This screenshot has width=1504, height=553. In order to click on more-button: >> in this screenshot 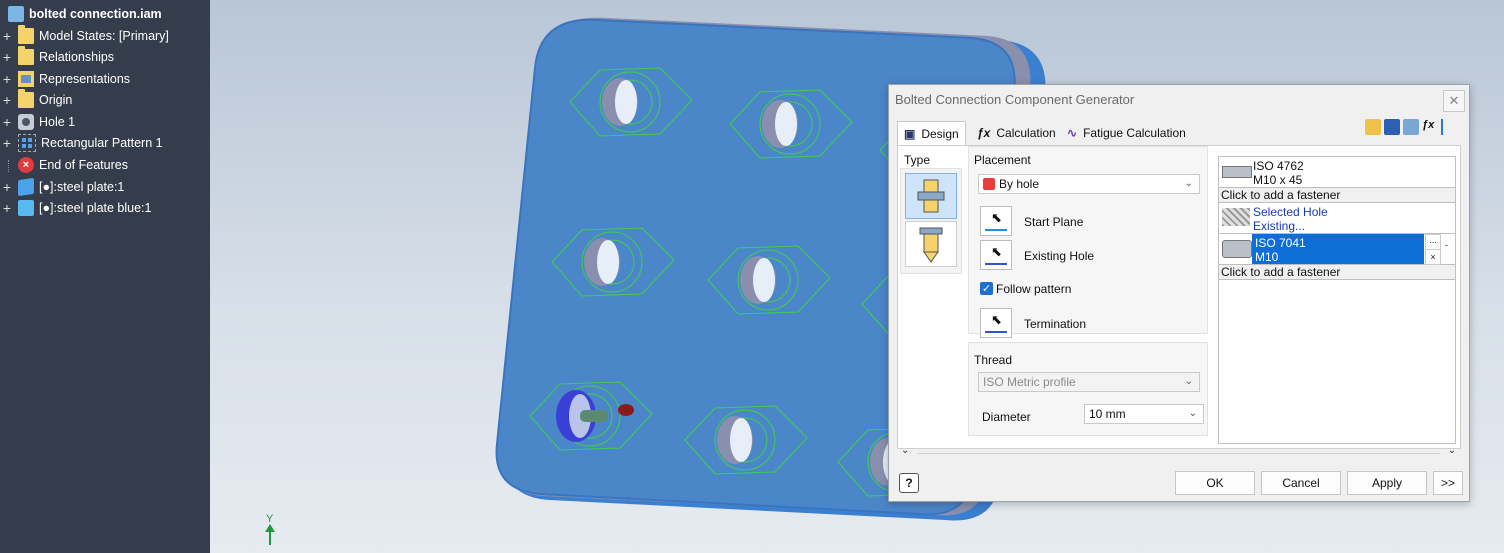, I will do `click(1448, 483)`.